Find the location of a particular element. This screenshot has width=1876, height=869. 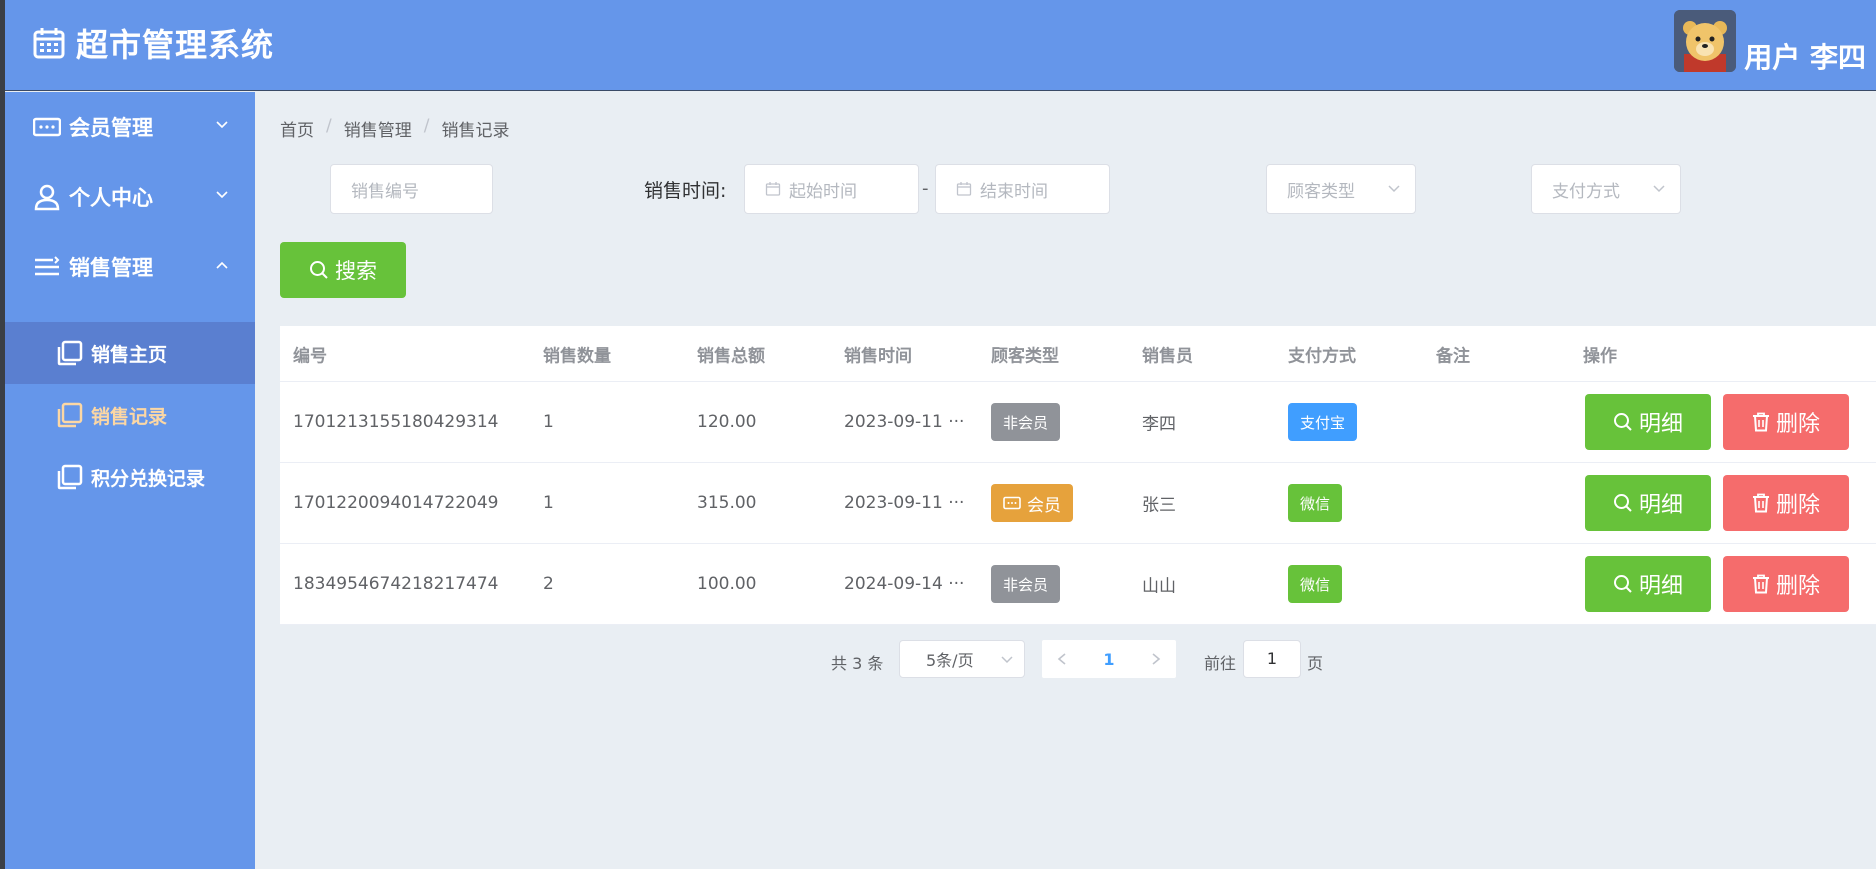

column-header: 销售时间 is located at coordinates (878, 356).